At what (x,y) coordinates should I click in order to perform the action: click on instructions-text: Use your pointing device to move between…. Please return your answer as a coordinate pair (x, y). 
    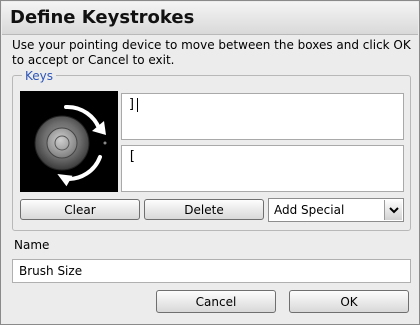
    Looking at the image, I should click on (211, 52).